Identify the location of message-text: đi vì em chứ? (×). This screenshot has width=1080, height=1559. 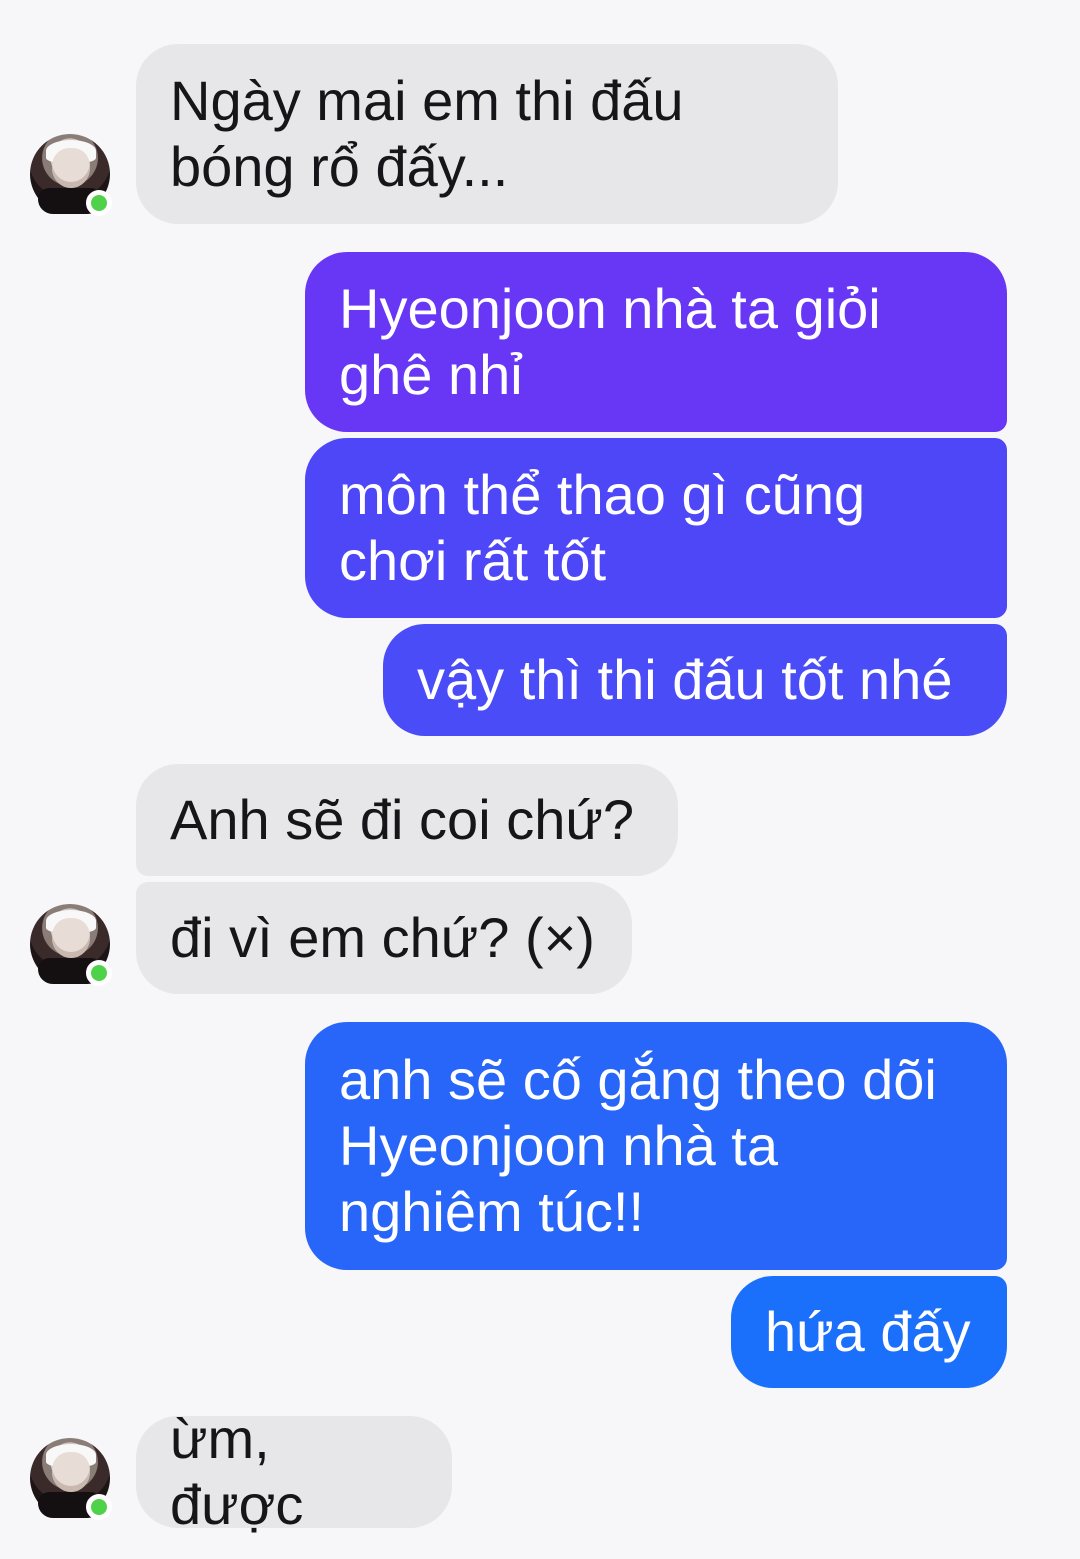
(382, 937).